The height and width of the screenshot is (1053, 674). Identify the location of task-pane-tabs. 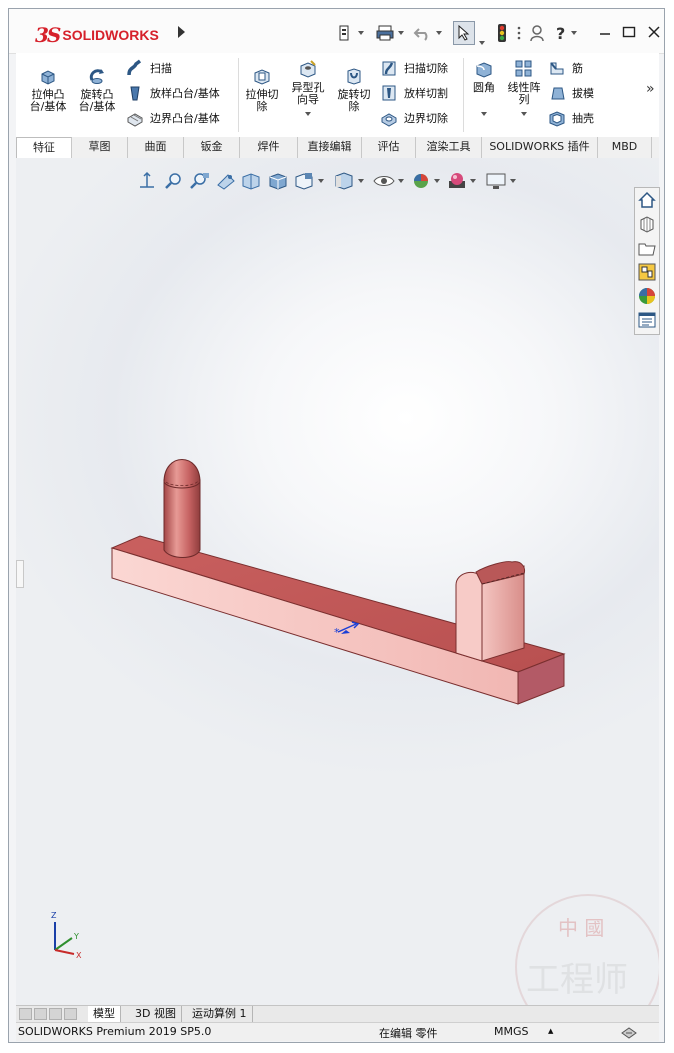
(647, 261).